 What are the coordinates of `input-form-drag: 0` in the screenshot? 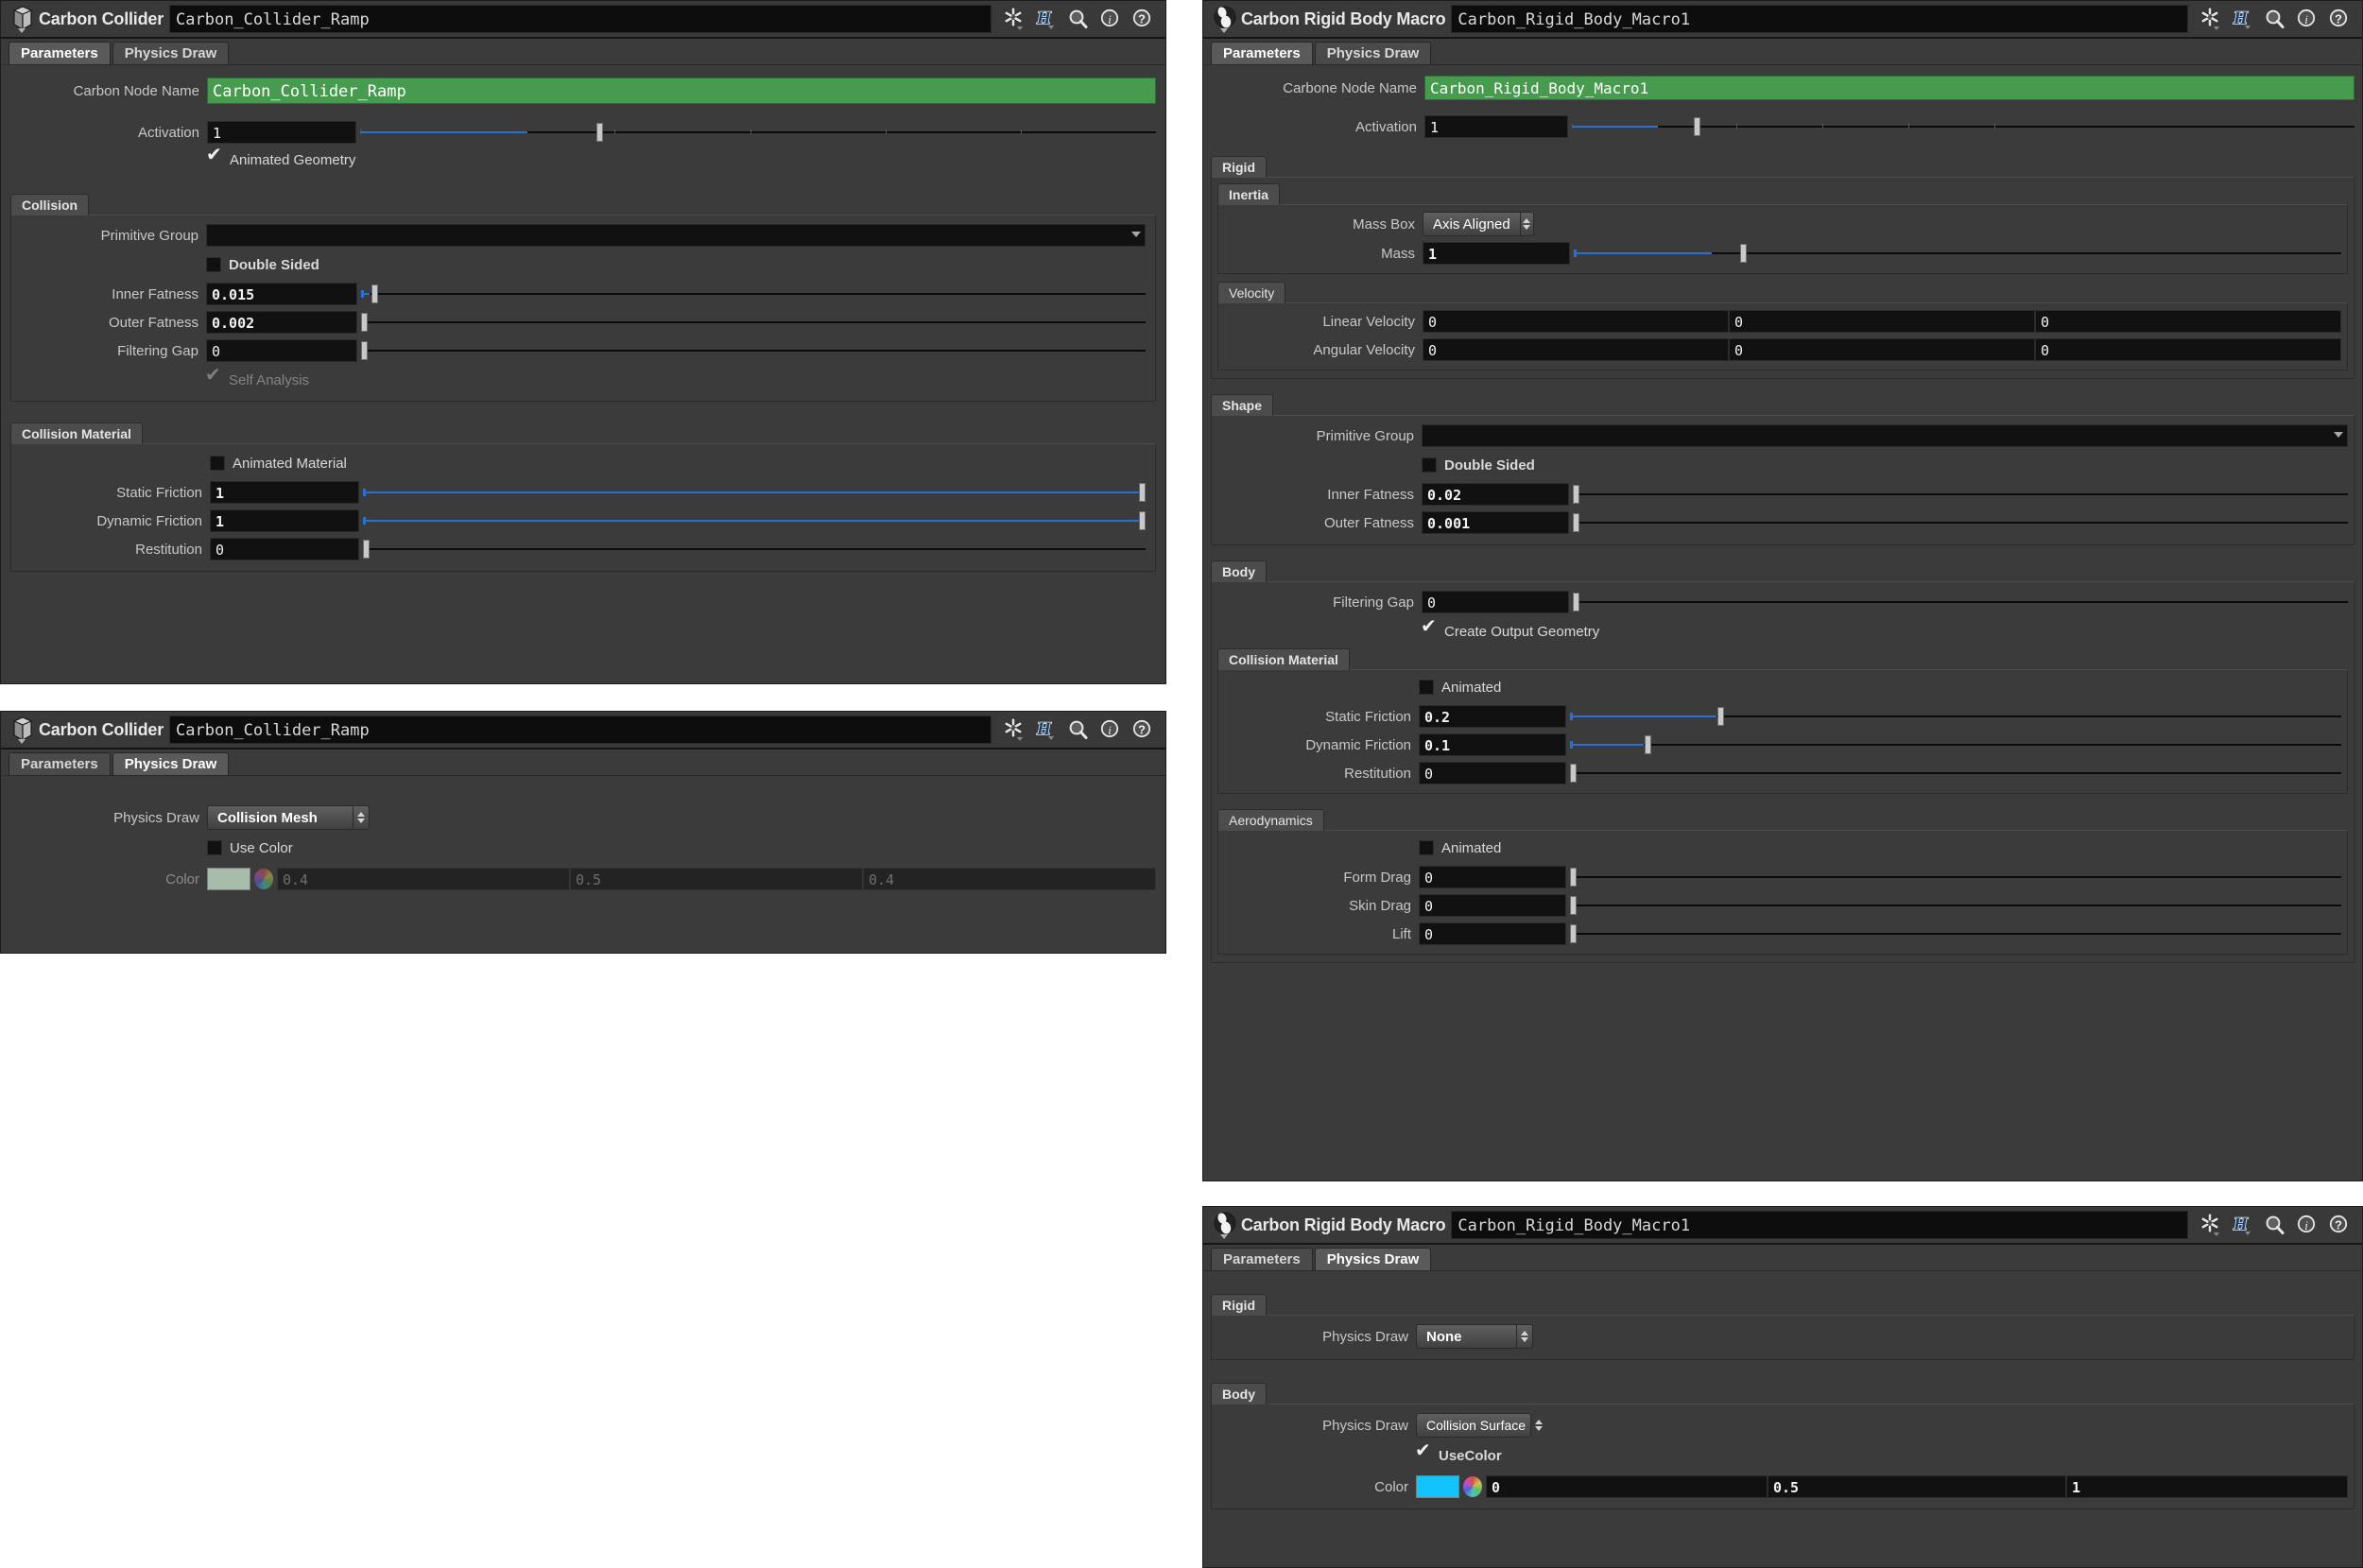 It's located at (1492, 877).